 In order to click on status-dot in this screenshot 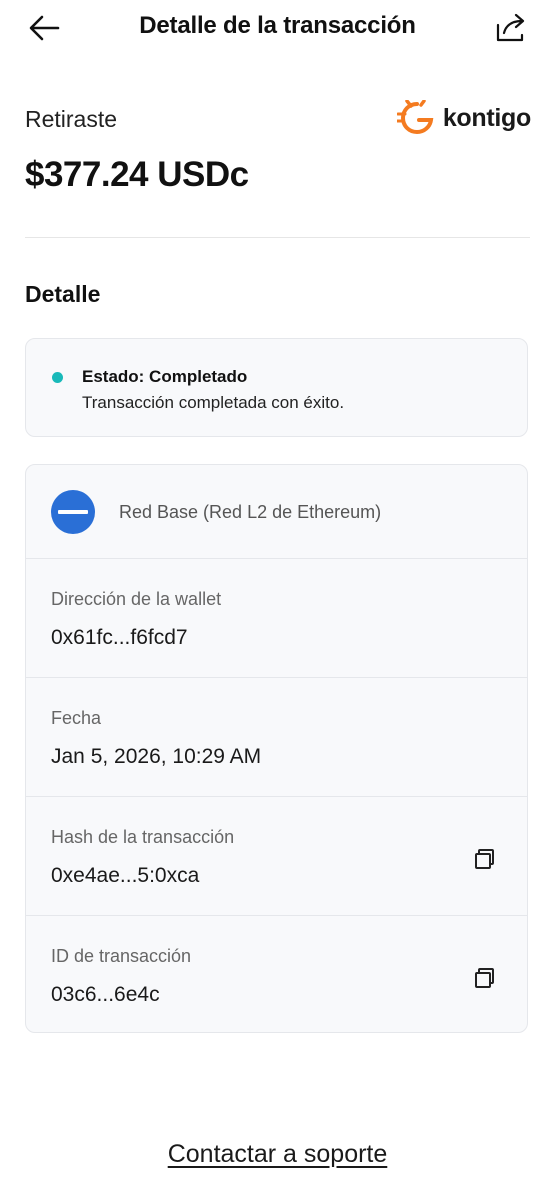, I will do `click(57, 377)`.